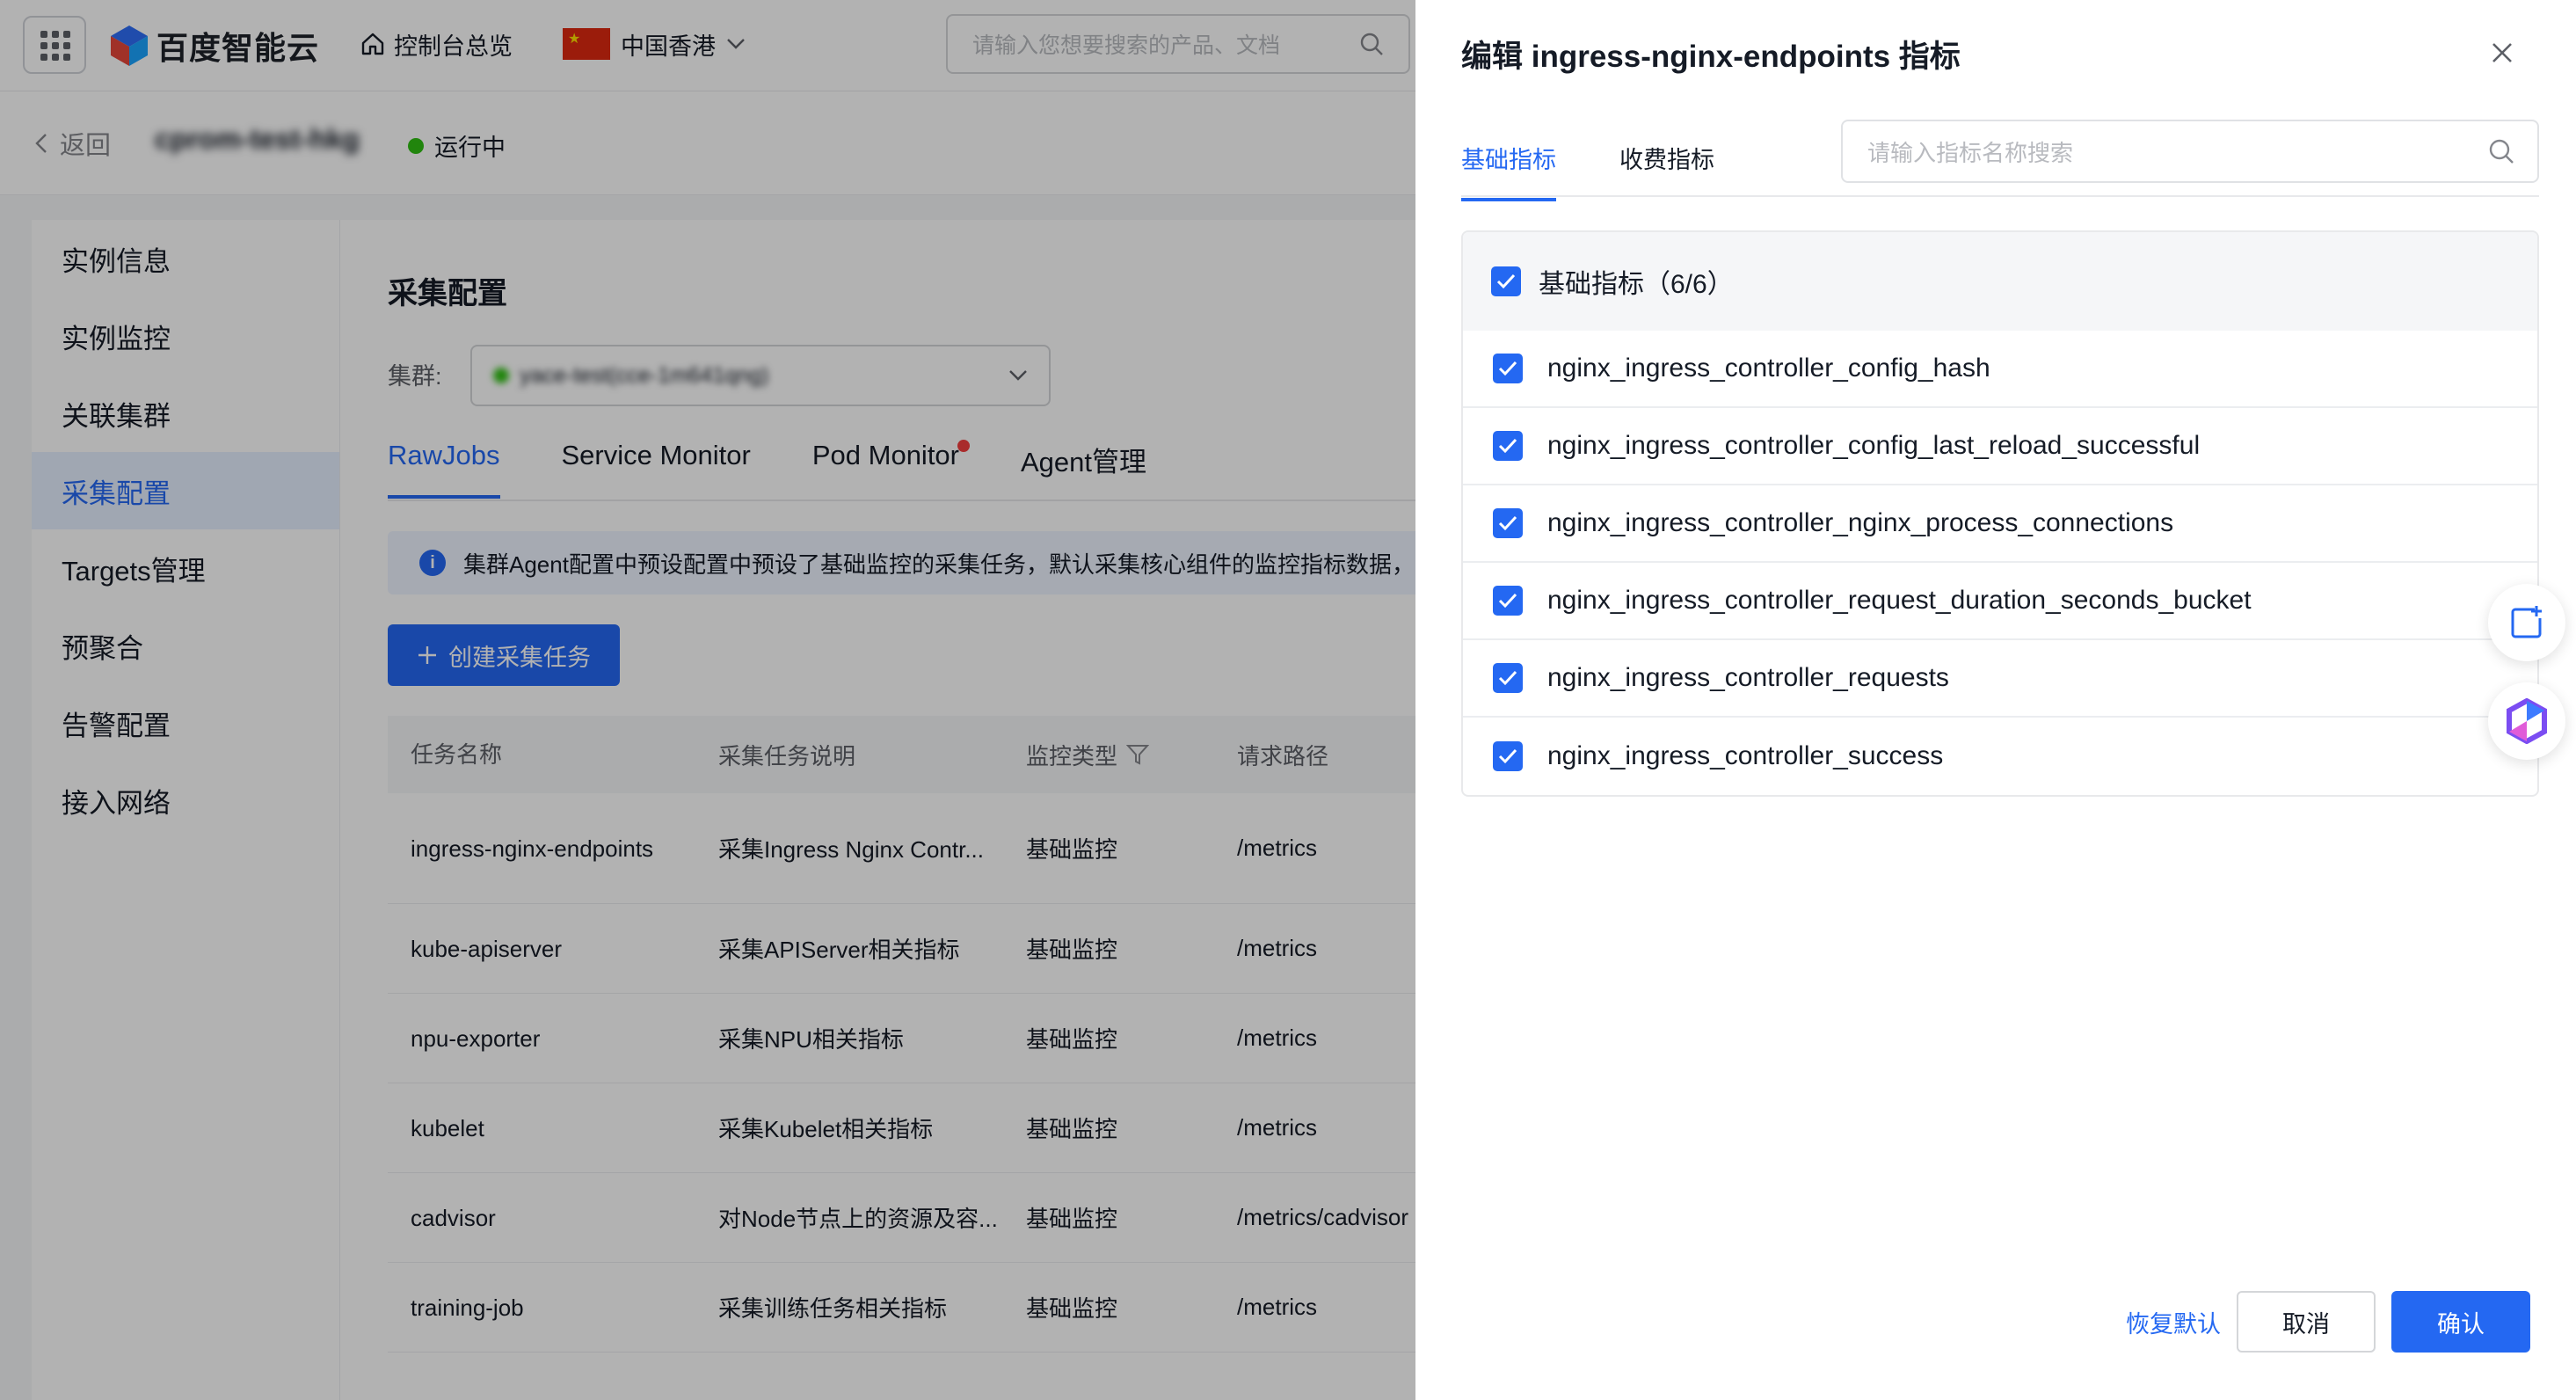 The image size is (2576, 1400). I want to click on metric-group-label: 基础指标（6/6）, so click(1636, 284).